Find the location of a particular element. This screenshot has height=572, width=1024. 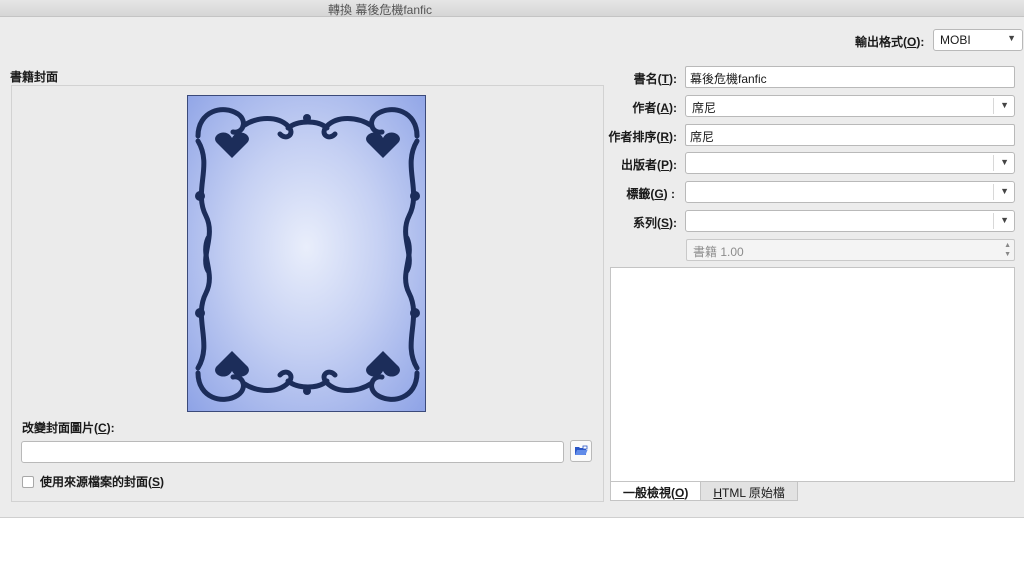

author-combo: 席尼 ▼ is located at coordinates (850, 106).